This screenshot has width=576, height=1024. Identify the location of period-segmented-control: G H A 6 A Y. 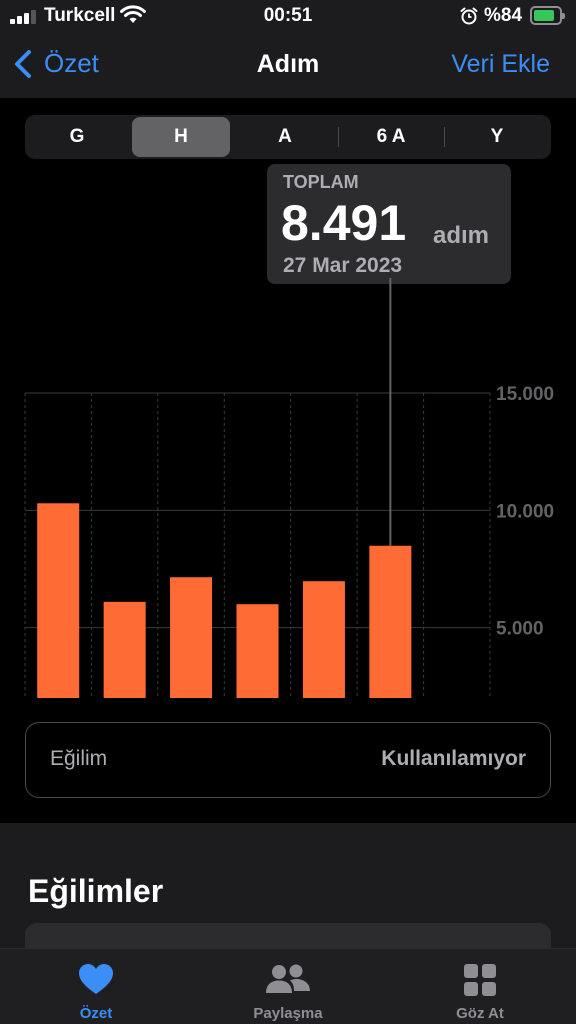
(288, 137).